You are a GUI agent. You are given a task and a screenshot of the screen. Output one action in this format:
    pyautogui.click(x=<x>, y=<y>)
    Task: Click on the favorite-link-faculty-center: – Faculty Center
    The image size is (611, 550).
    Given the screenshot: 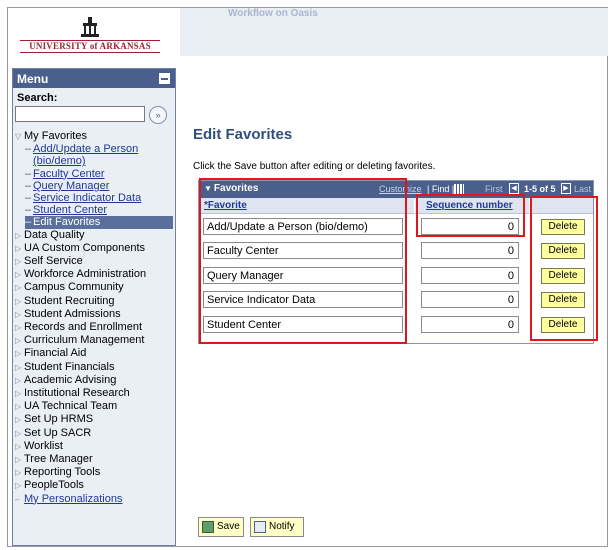 What is the action you would take?
    pyautogui.click(x=94, y=174)
    